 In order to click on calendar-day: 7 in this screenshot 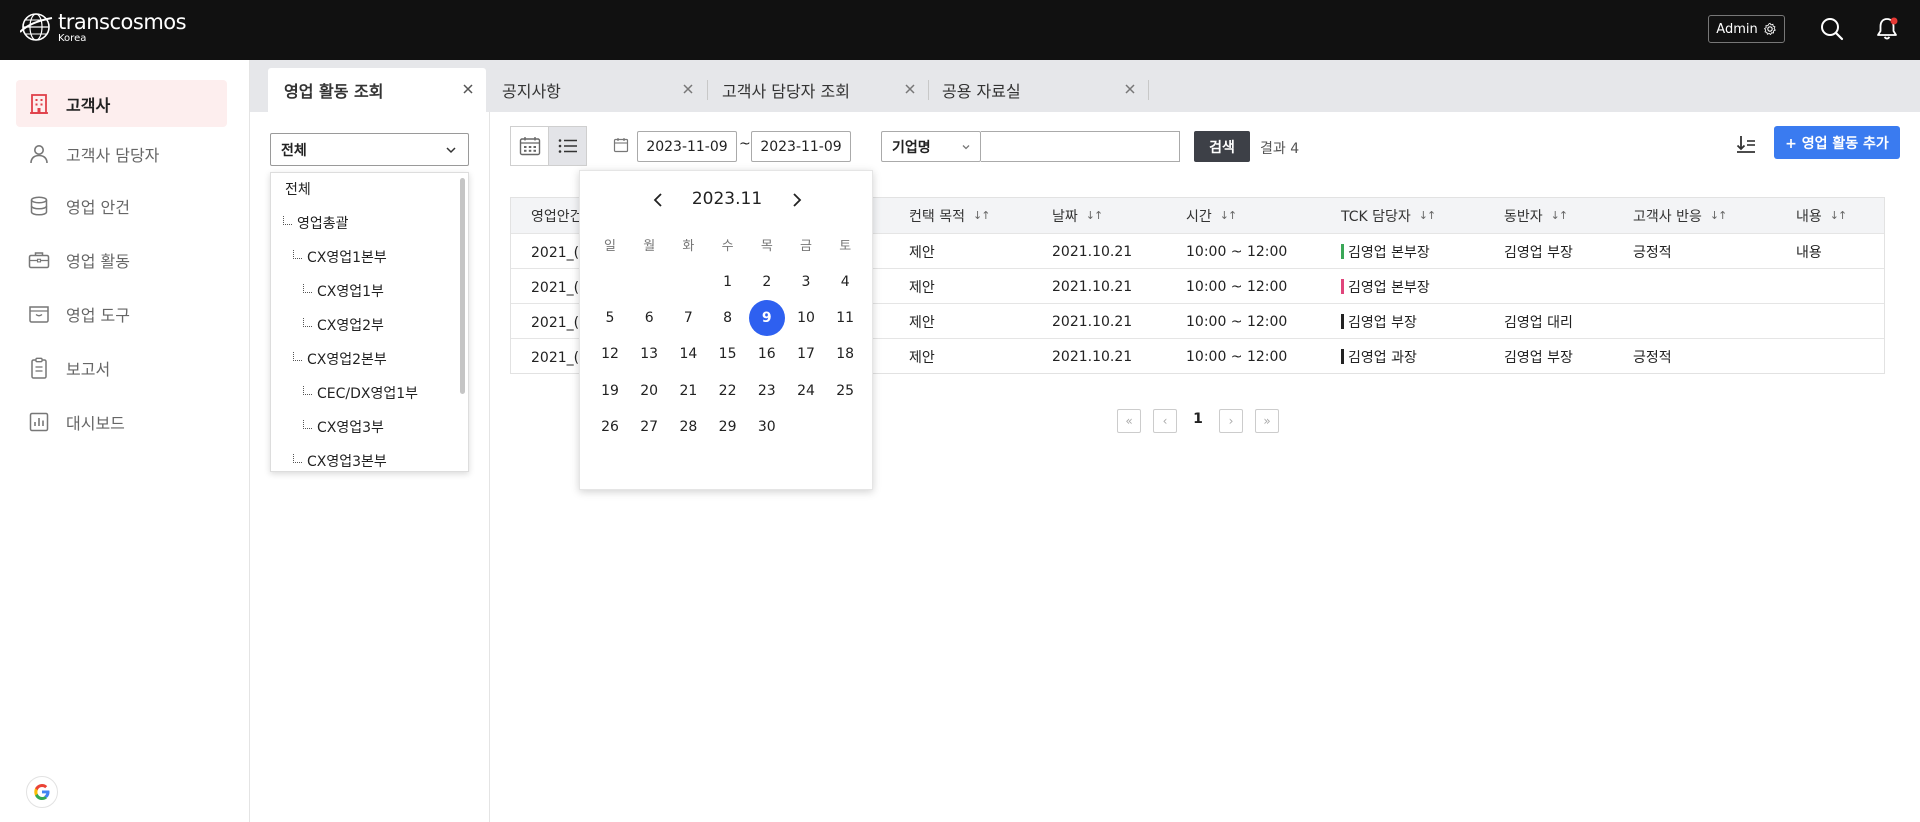, I will do `click(688, 318)`.